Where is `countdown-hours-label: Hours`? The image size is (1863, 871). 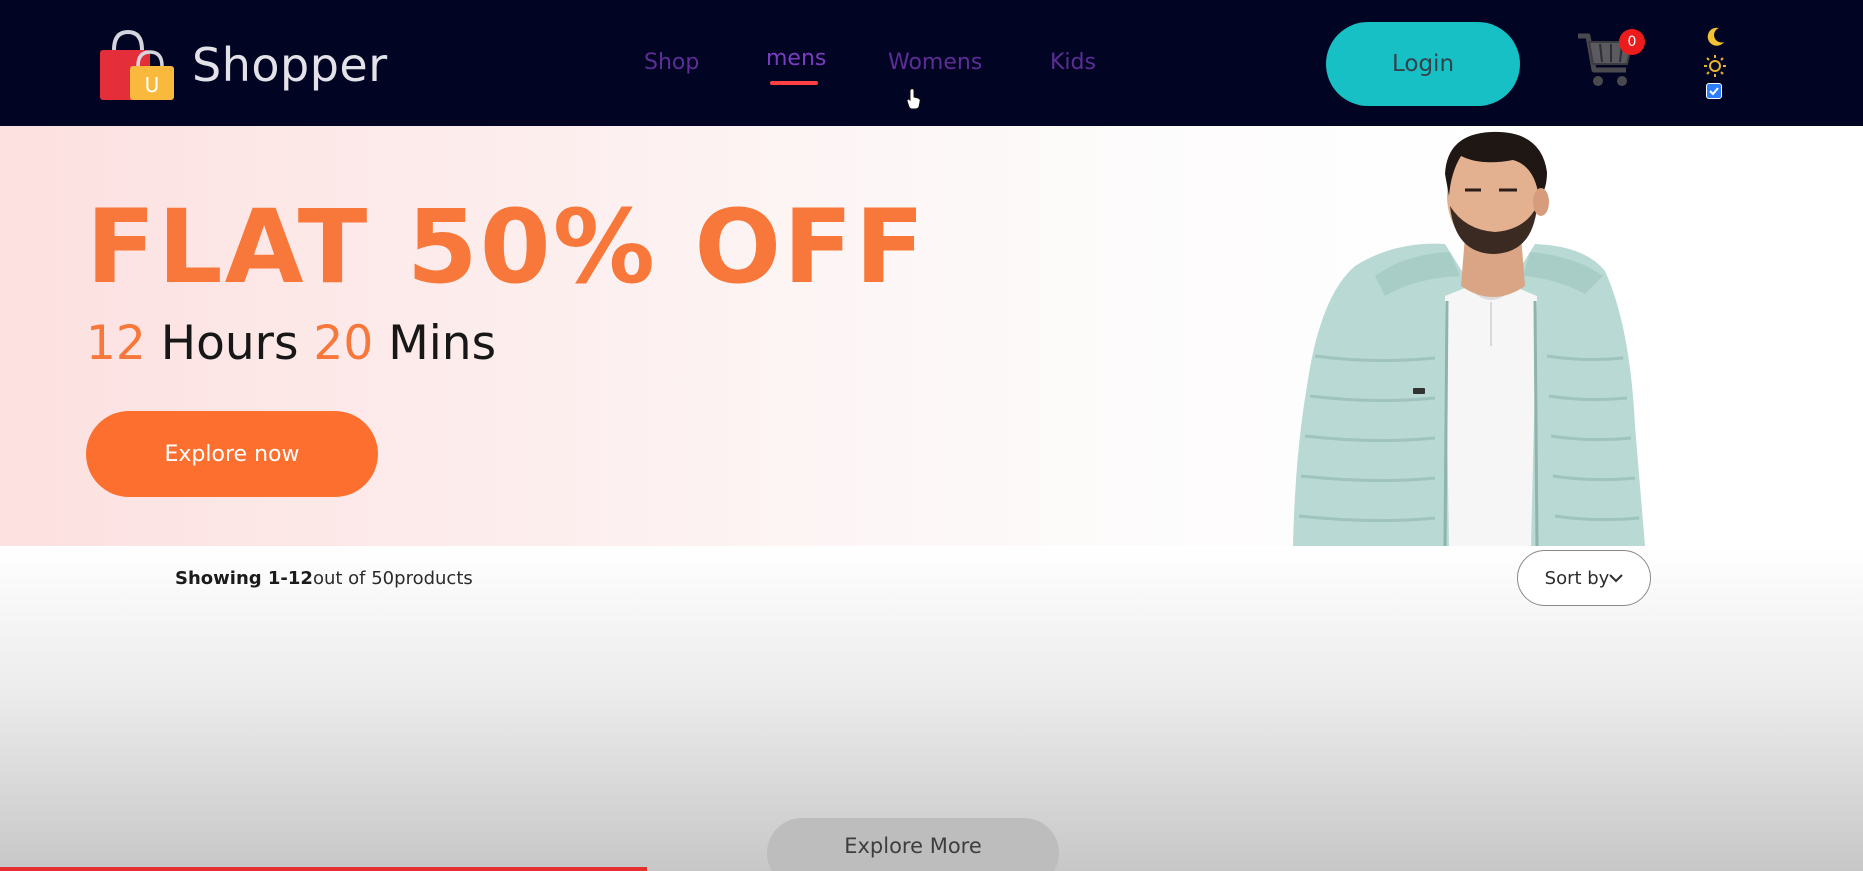 countdown-hours-label: Hours is located at coordinates (229, 343).